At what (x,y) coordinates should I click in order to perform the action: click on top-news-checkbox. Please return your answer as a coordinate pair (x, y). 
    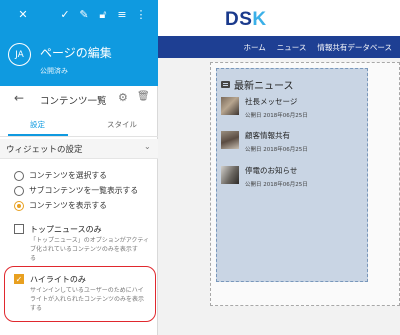
    Looking at the image, I should click on (19, 229).